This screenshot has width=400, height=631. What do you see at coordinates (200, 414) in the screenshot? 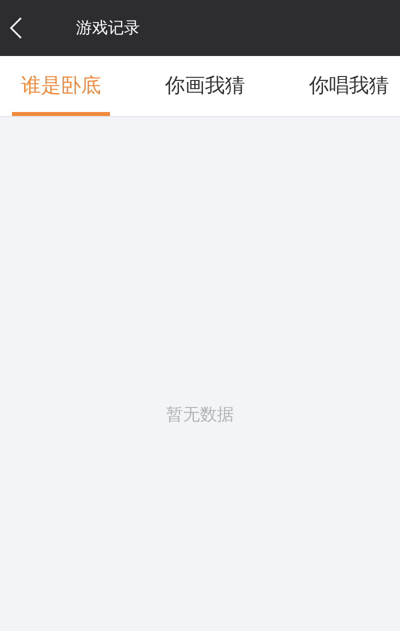
I see `empty-message: 暂无数据` at bounding box center [200, 414].